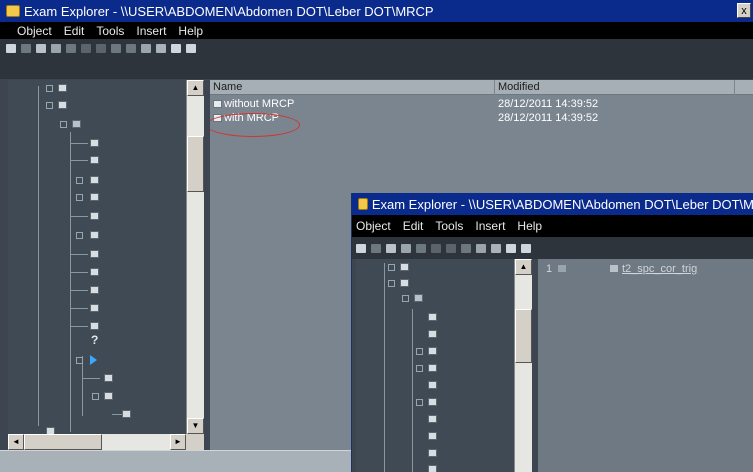 Image resolution: width=753 pixels, height=472 pixels. I want to click on menu-bar: Object Edit Tools Insert Help, so click(552, 226).